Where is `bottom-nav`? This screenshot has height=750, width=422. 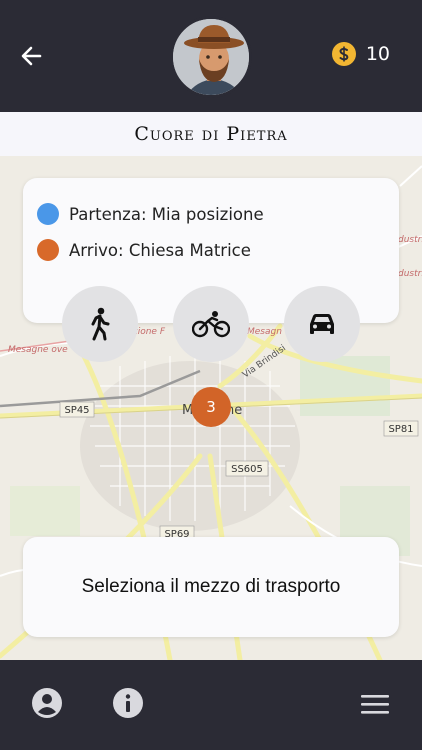
bottom-nav is located at coordinates (211, 705).